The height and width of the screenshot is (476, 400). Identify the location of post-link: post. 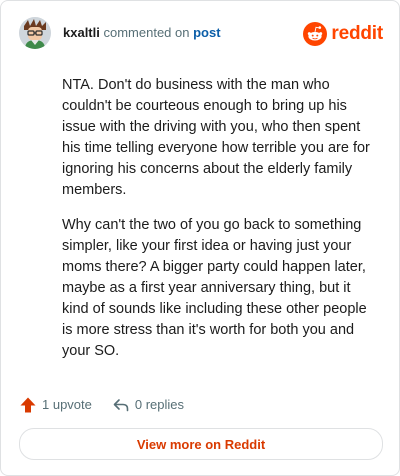
(206, 32).